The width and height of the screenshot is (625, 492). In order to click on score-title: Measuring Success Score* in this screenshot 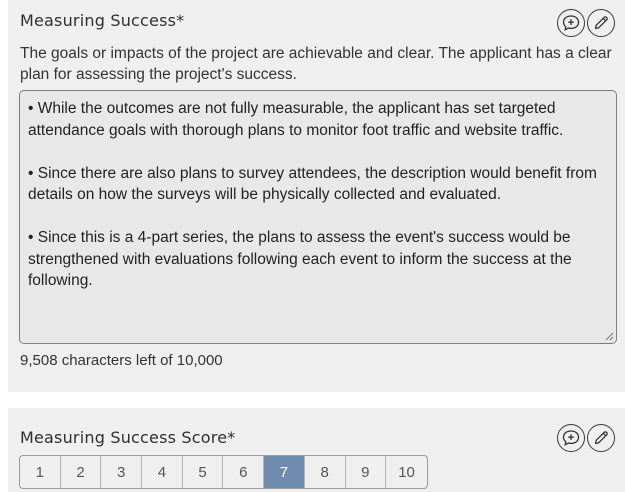, I will do `click(128, 437)`.